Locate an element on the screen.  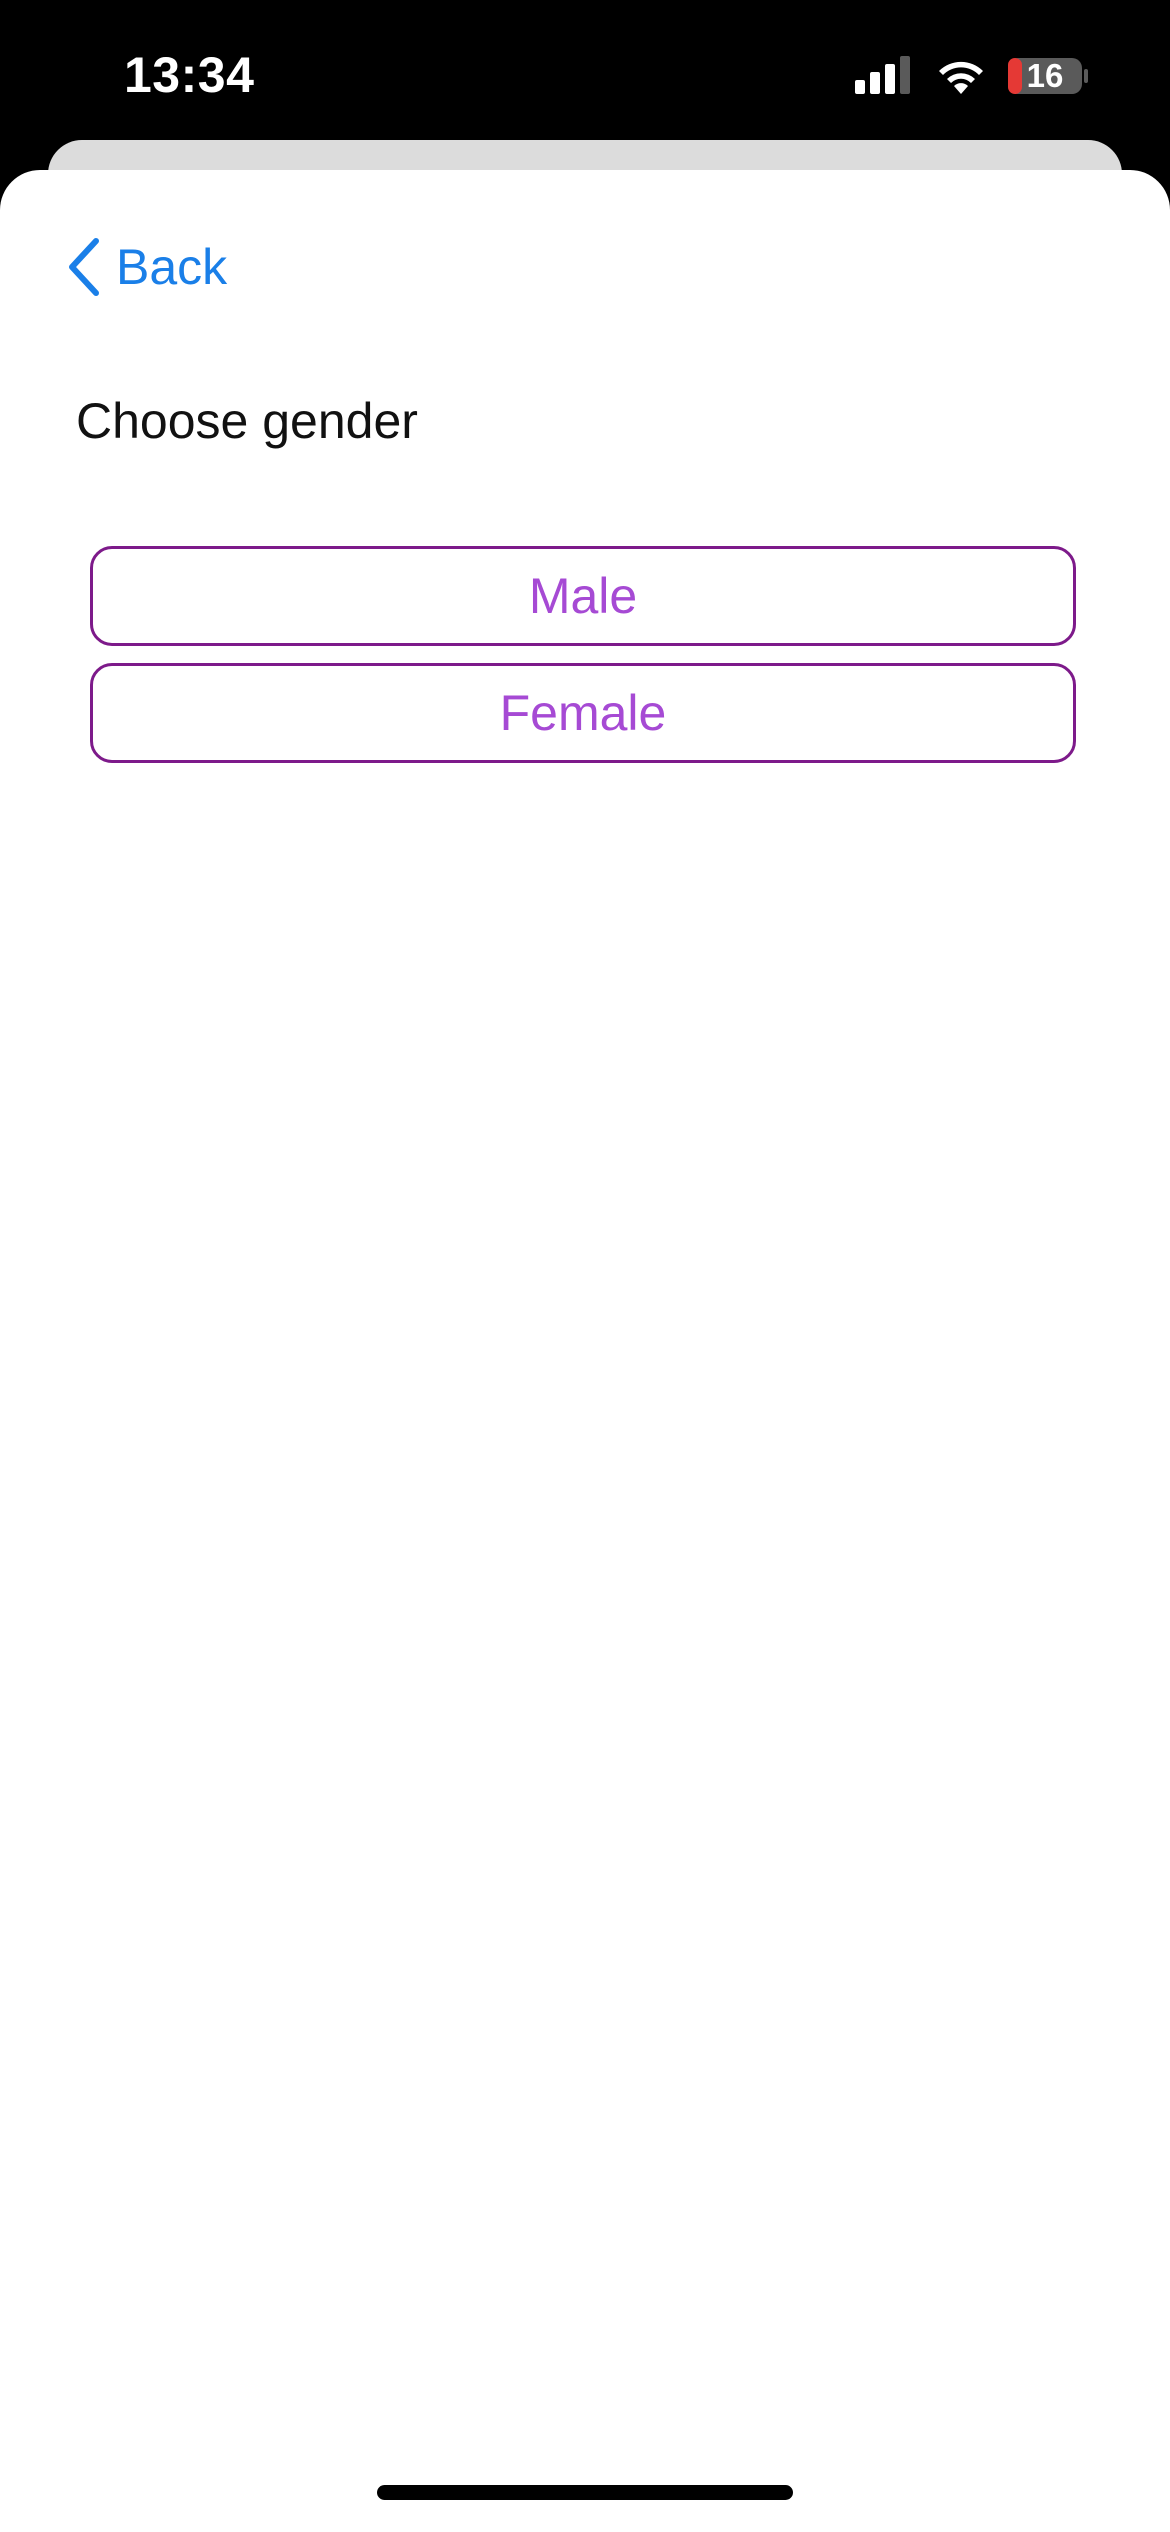
back-button: Back is located at coordinates (146, 267).